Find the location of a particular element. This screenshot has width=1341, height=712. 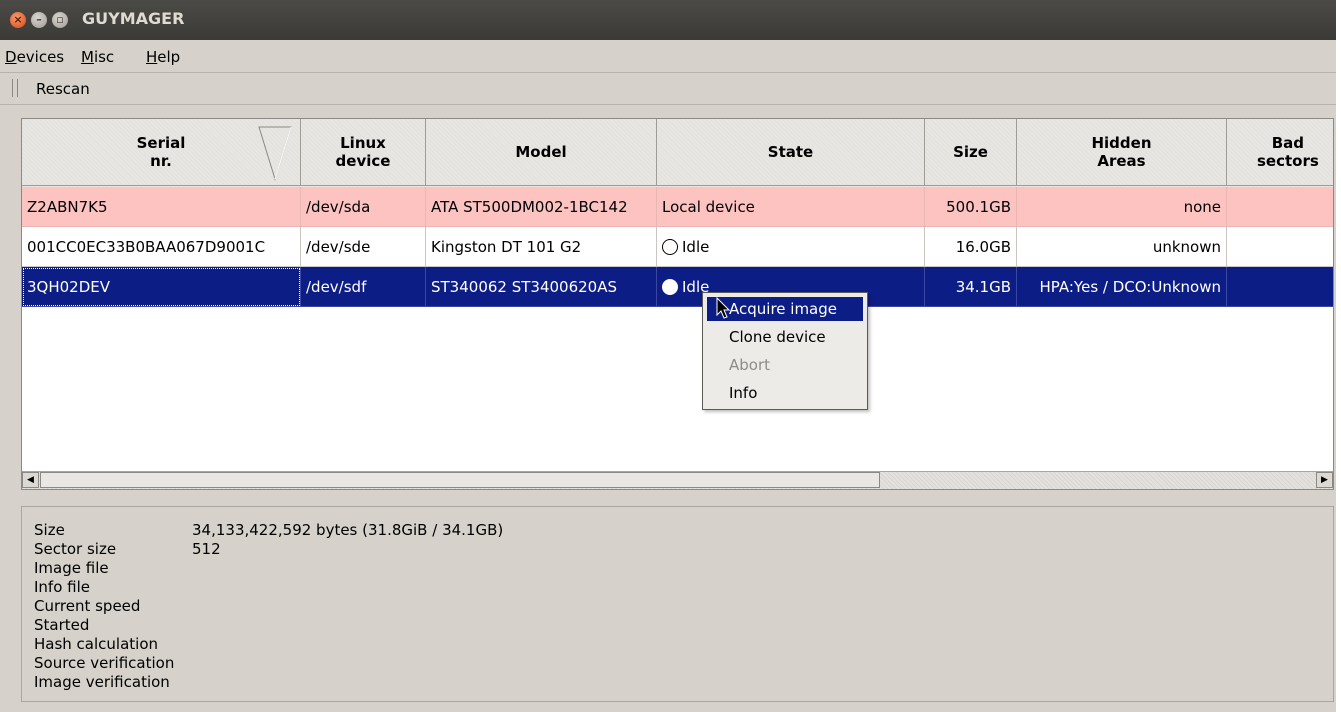

info-label-current-speed: Current speed is located at coordinates (87, 606).